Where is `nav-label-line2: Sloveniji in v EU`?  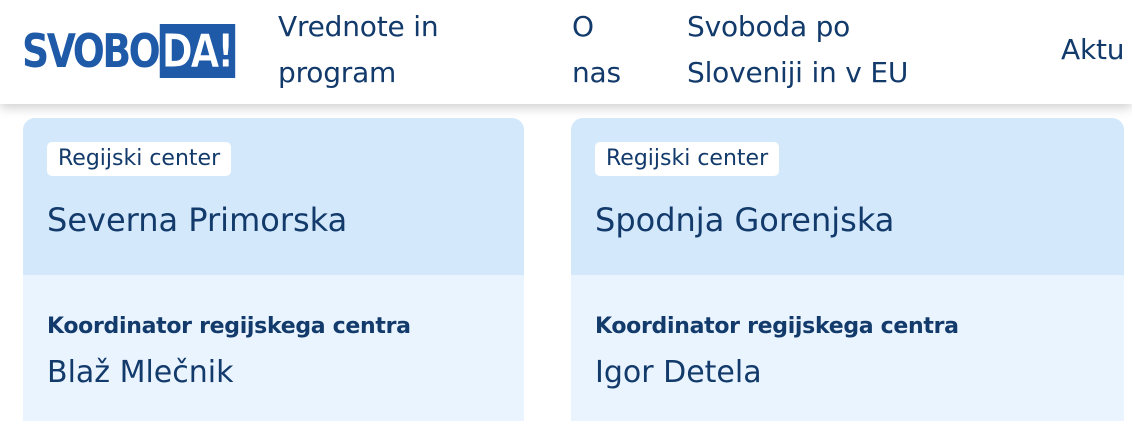
nav-label-line2: Sloveniji in v EU is located at coordinates (798, 72).